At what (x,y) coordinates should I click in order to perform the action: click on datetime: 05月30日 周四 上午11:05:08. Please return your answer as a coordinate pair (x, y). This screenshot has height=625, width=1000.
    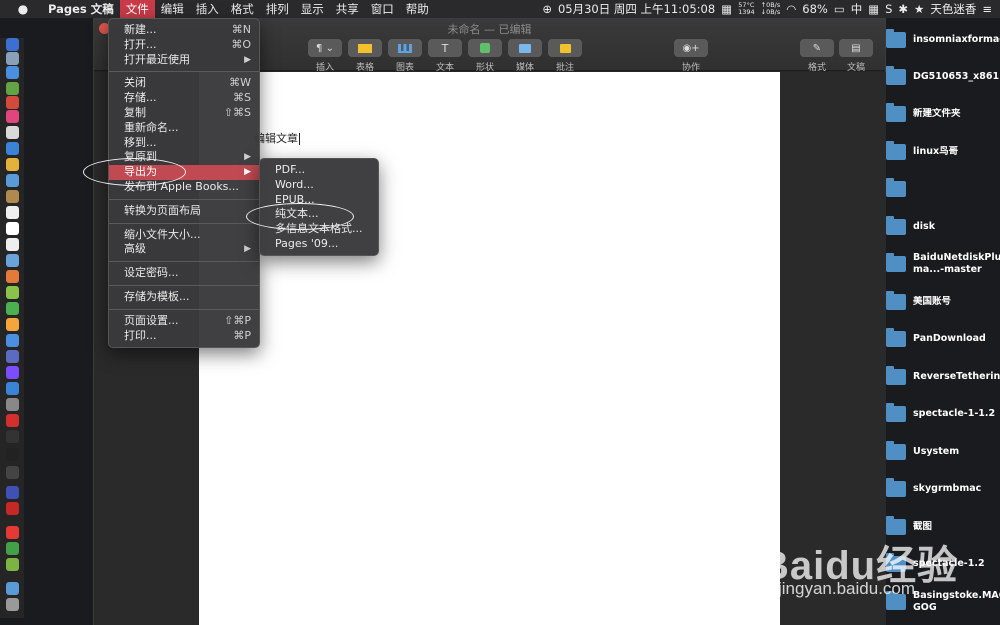
    Looking at the image, I should click on (636, 9).